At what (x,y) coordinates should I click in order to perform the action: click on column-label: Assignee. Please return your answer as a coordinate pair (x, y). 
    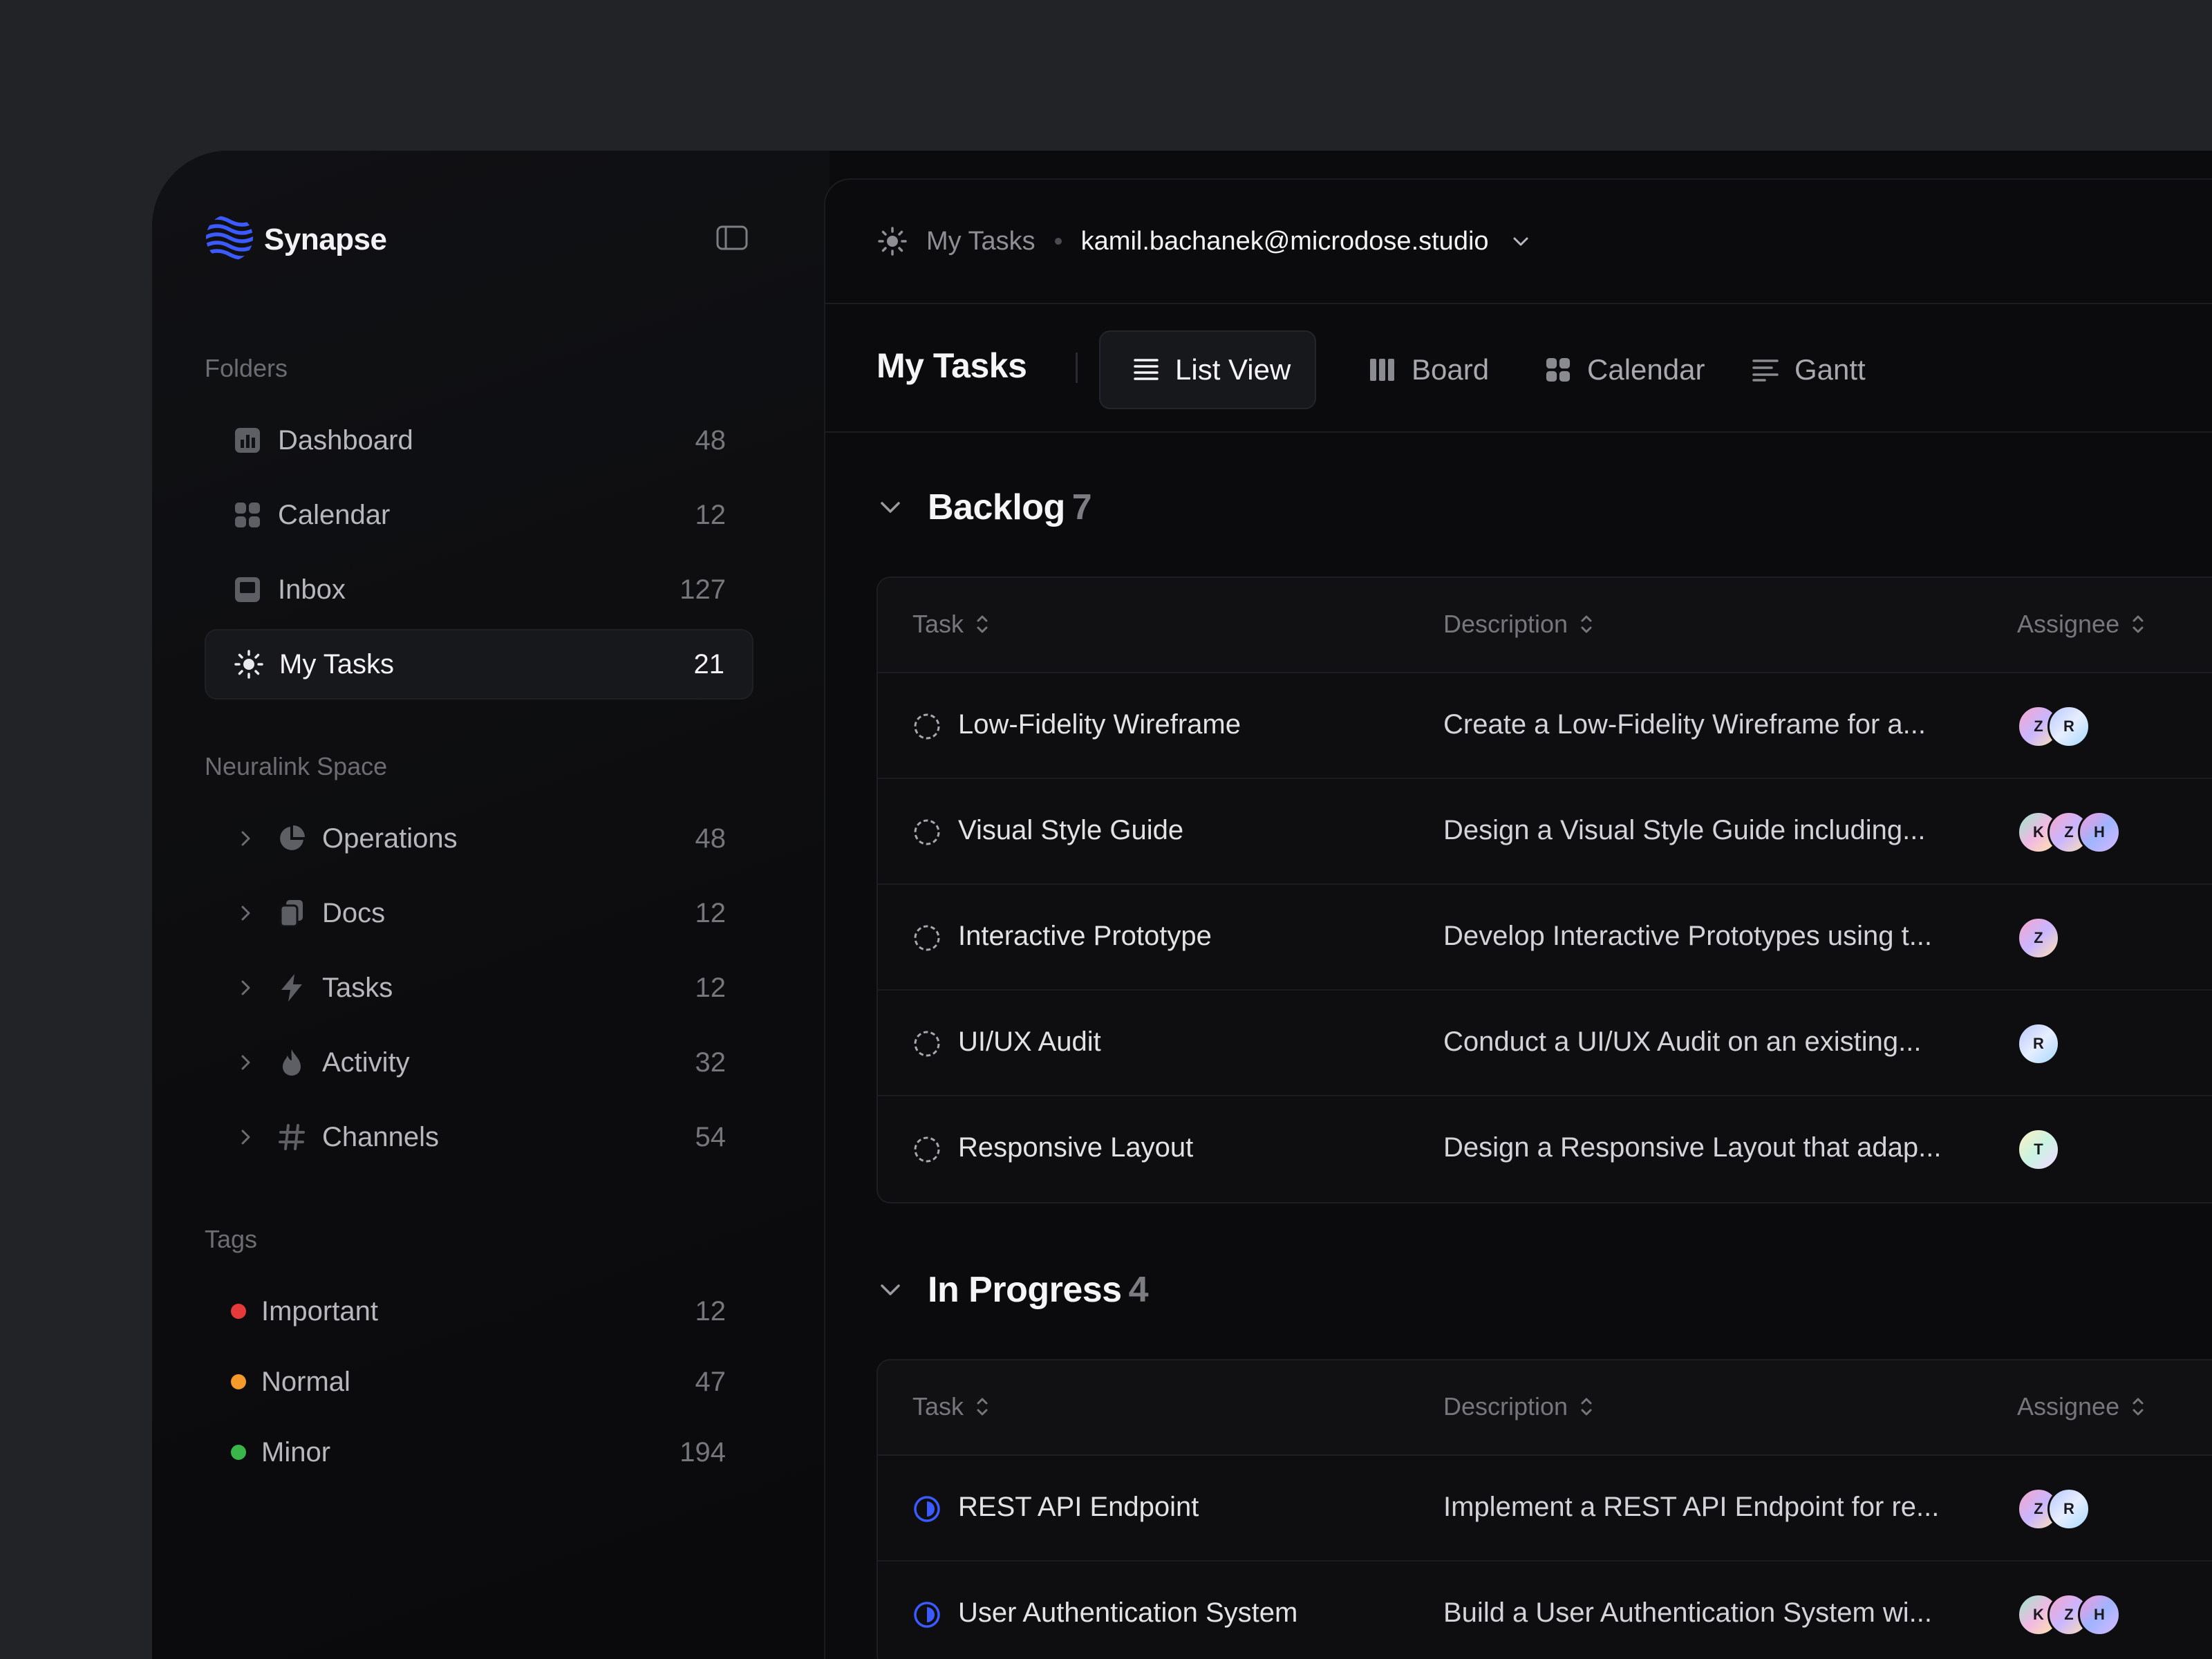
    Looking at the image, I should click on (2068, 624).